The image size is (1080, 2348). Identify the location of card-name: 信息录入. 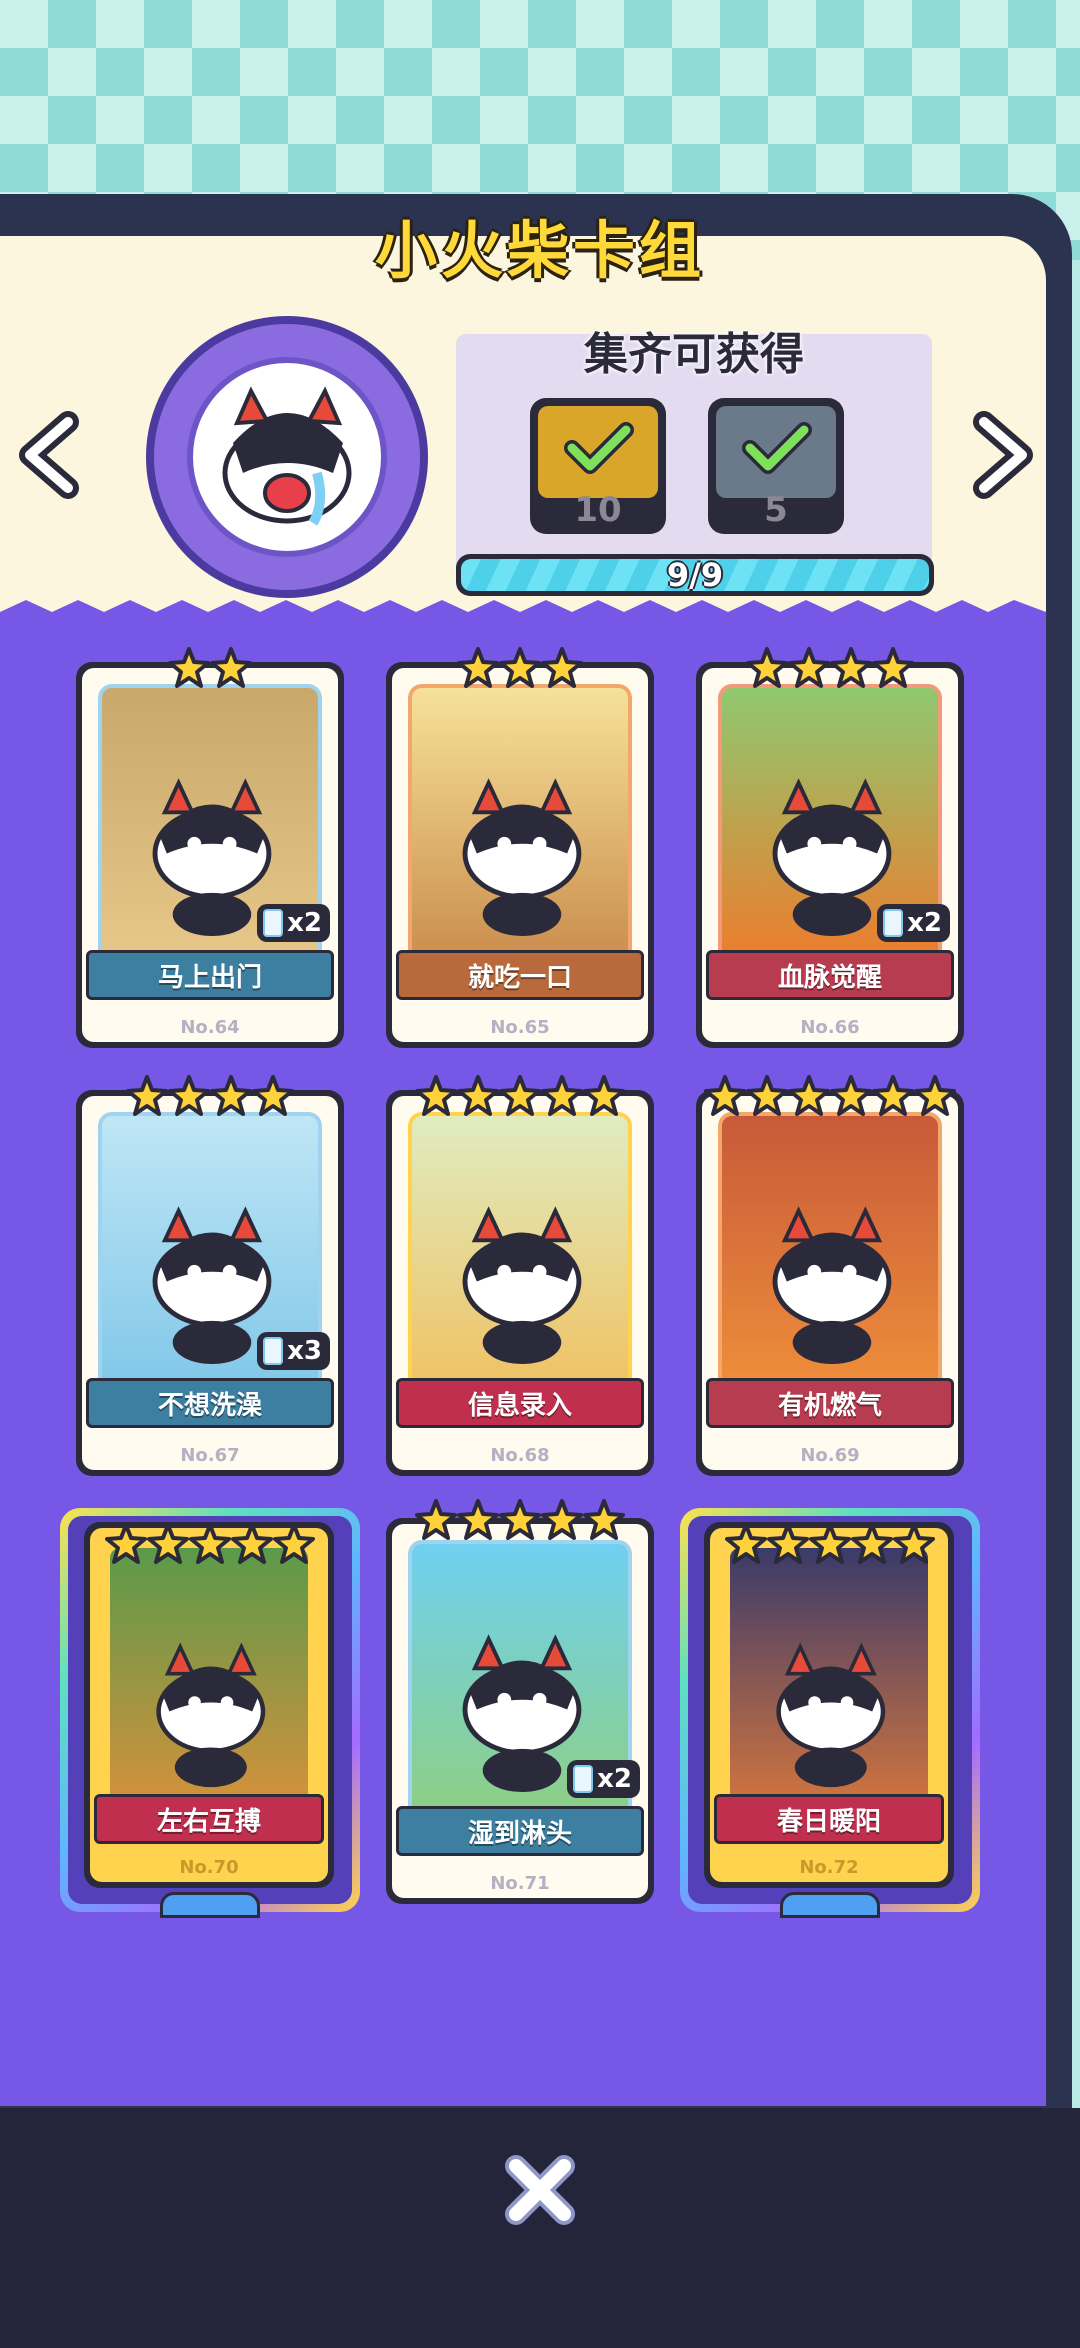
(520, 1403).